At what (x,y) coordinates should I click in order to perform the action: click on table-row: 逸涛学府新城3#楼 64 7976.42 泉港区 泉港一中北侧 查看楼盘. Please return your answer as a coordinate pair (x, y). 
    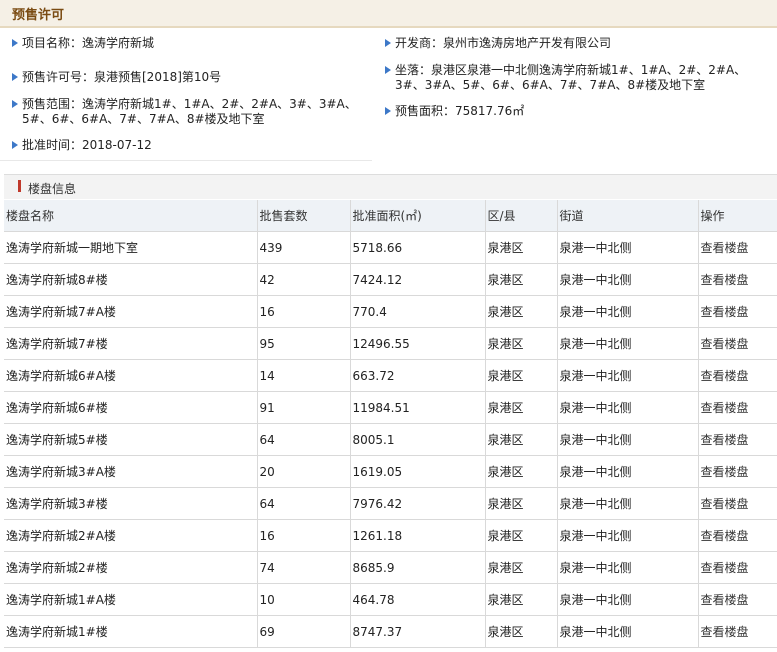
    Looking at the image, I should click on (390, 503).